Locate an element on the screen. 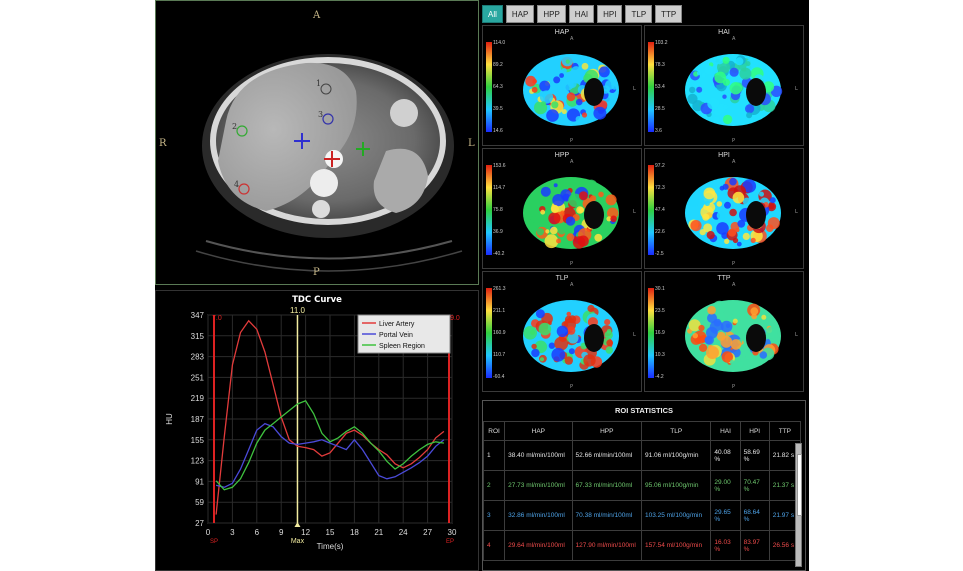 The image size is (963, 571). map-5: TLP 261.3 211.1 160.9 110.7 -60.4 A P L is located at coordinates (562, 331).